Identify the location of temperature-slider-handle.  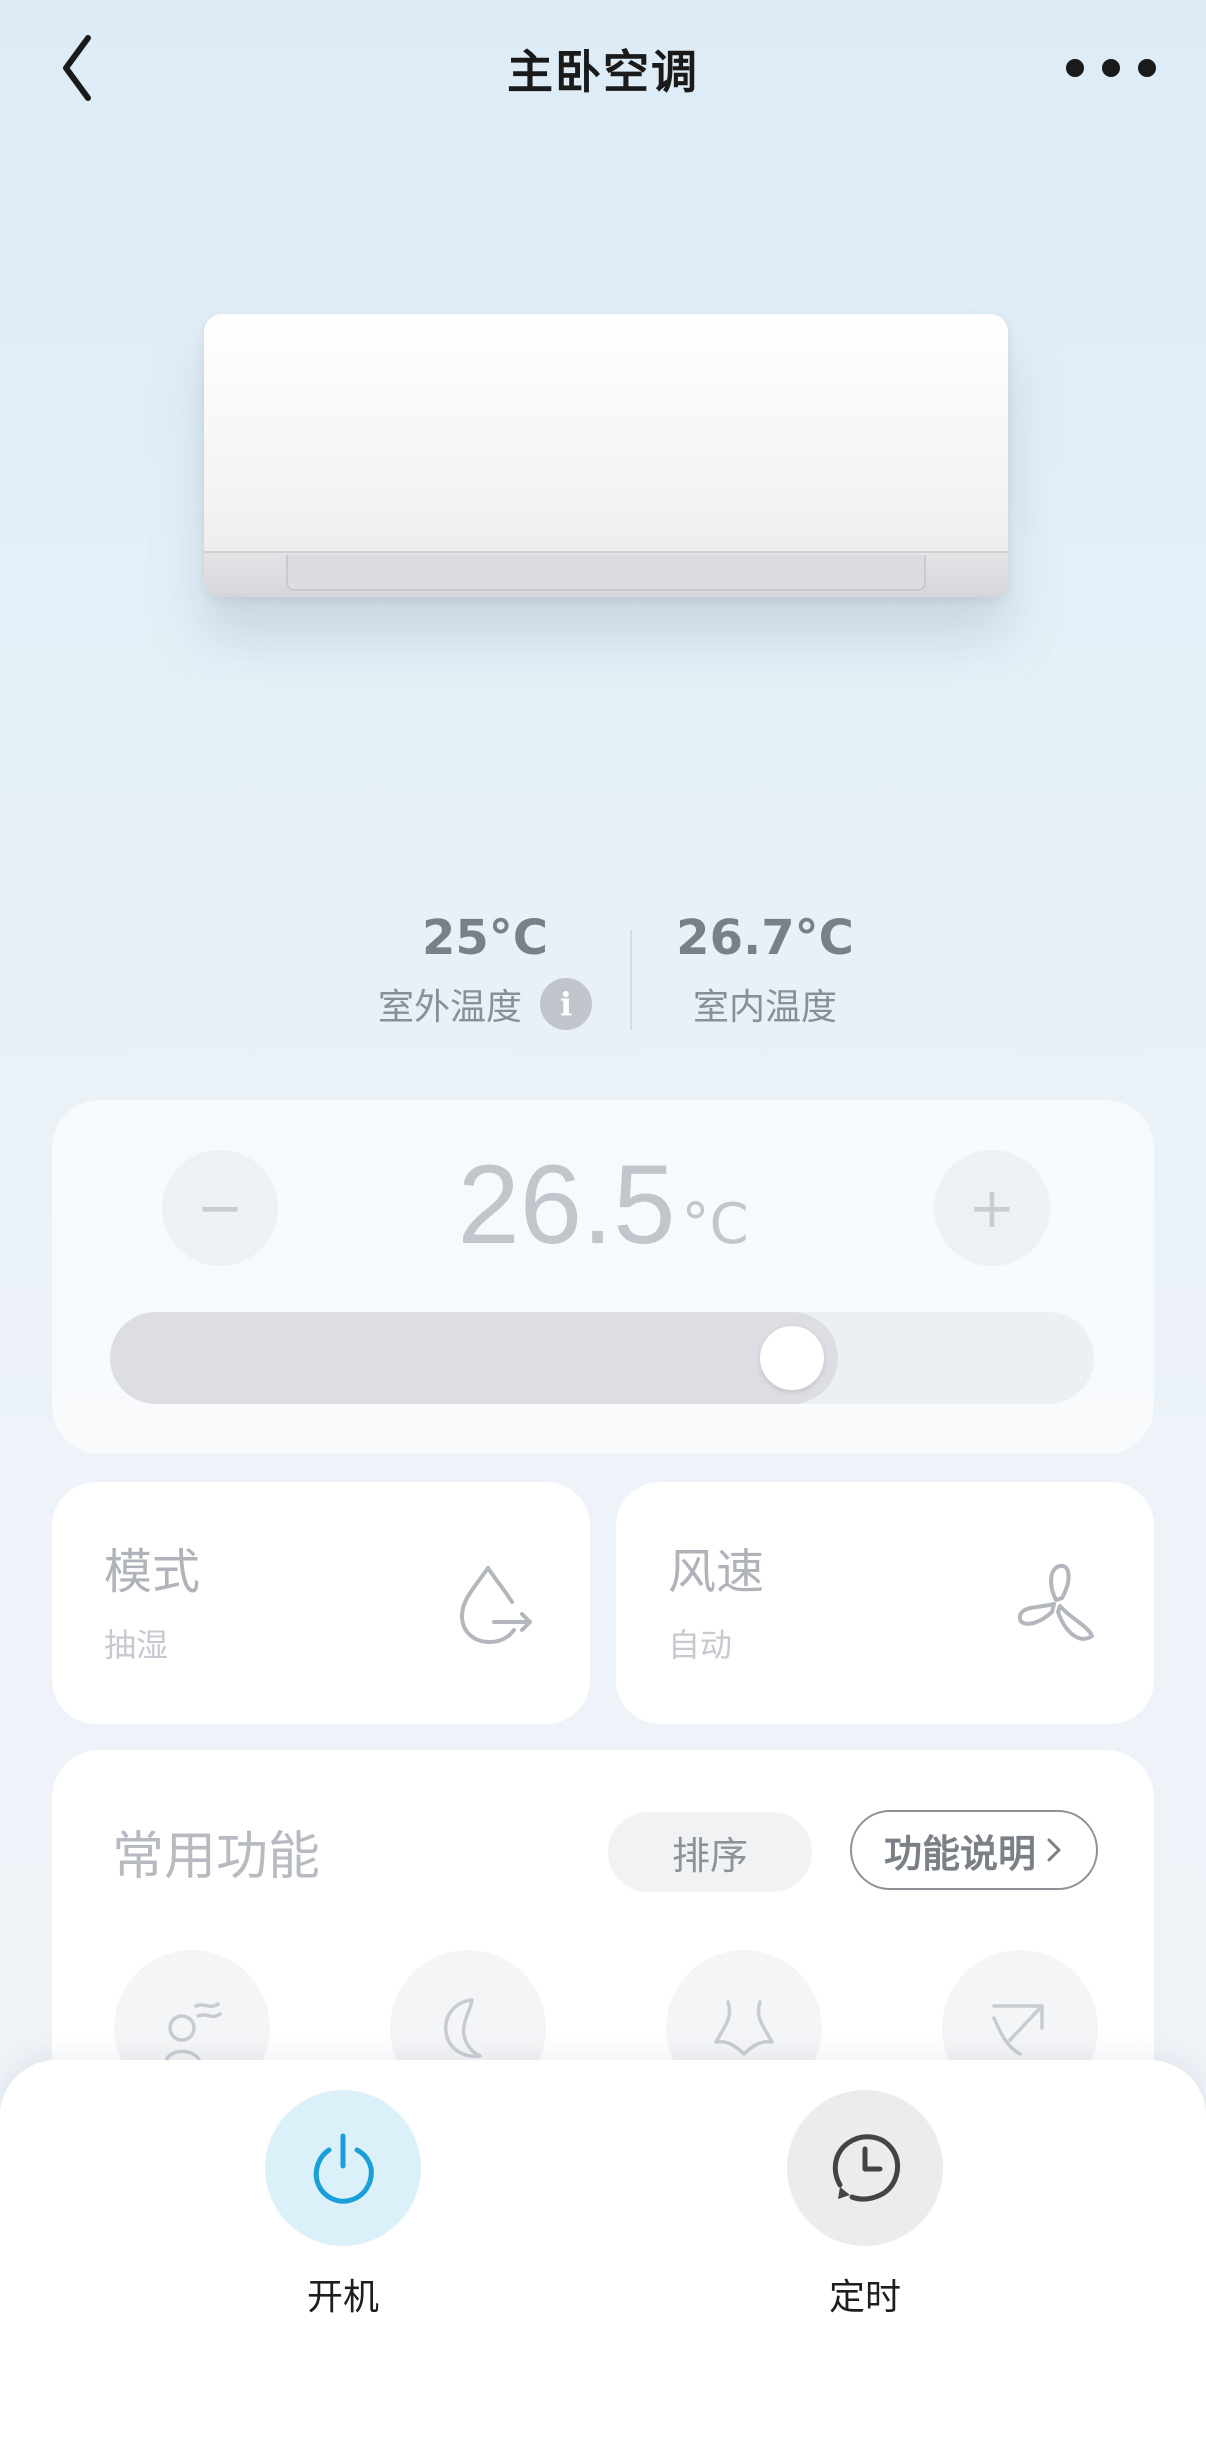
(792, 1358).